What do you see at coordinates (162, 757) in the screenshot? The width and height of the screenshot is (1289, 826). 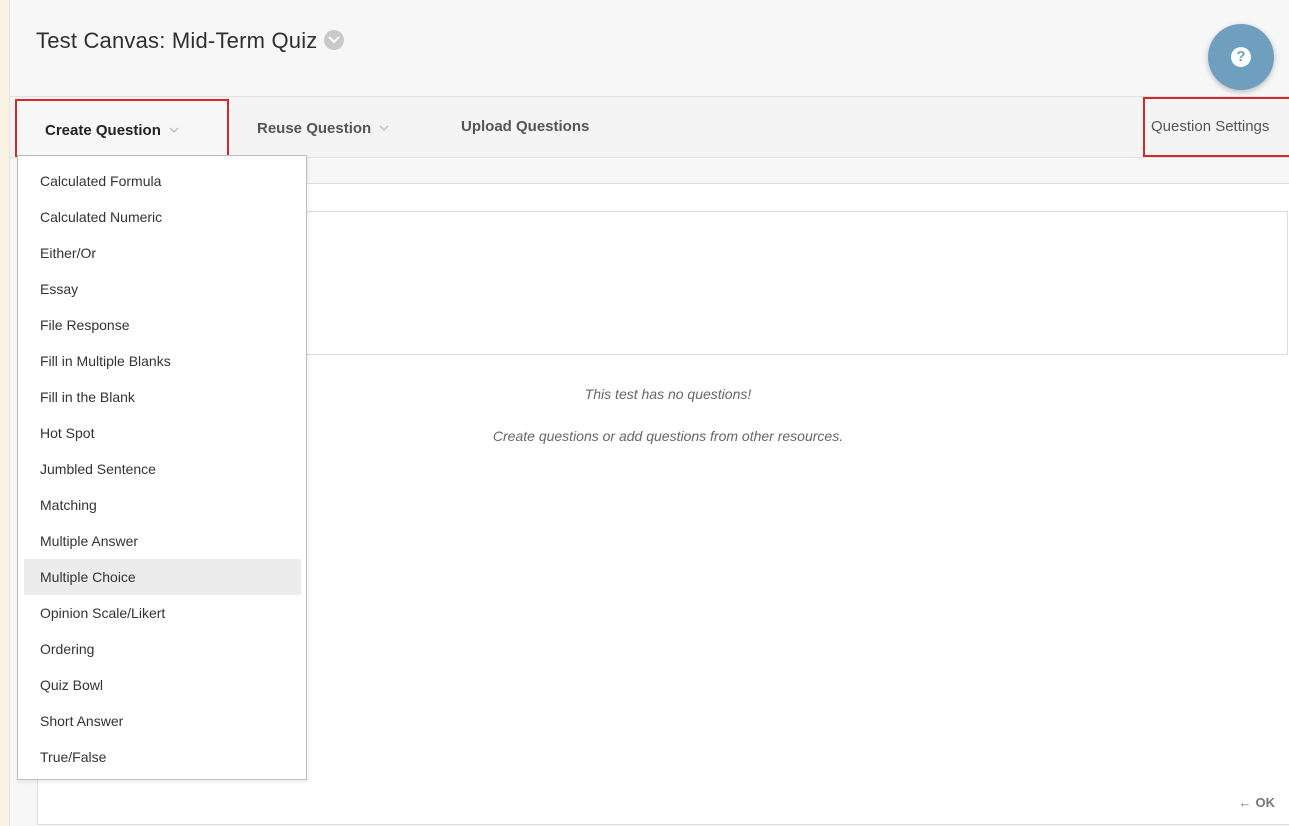 I see `dropdown-item: True/False` at bounding box center [162, 757].